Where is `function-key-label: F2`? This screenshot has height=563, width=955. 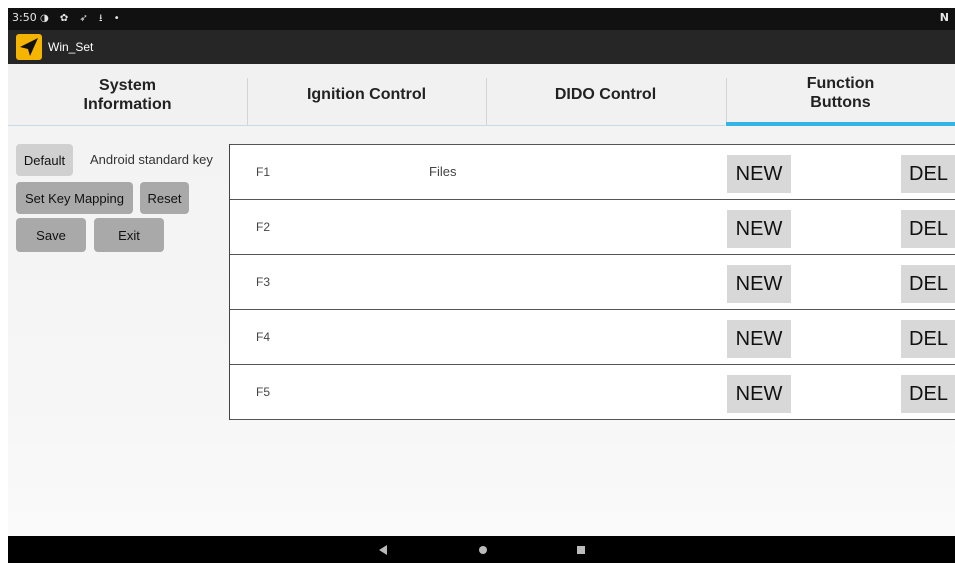
function-key-label: F2 is located at coordinates (263, 227).